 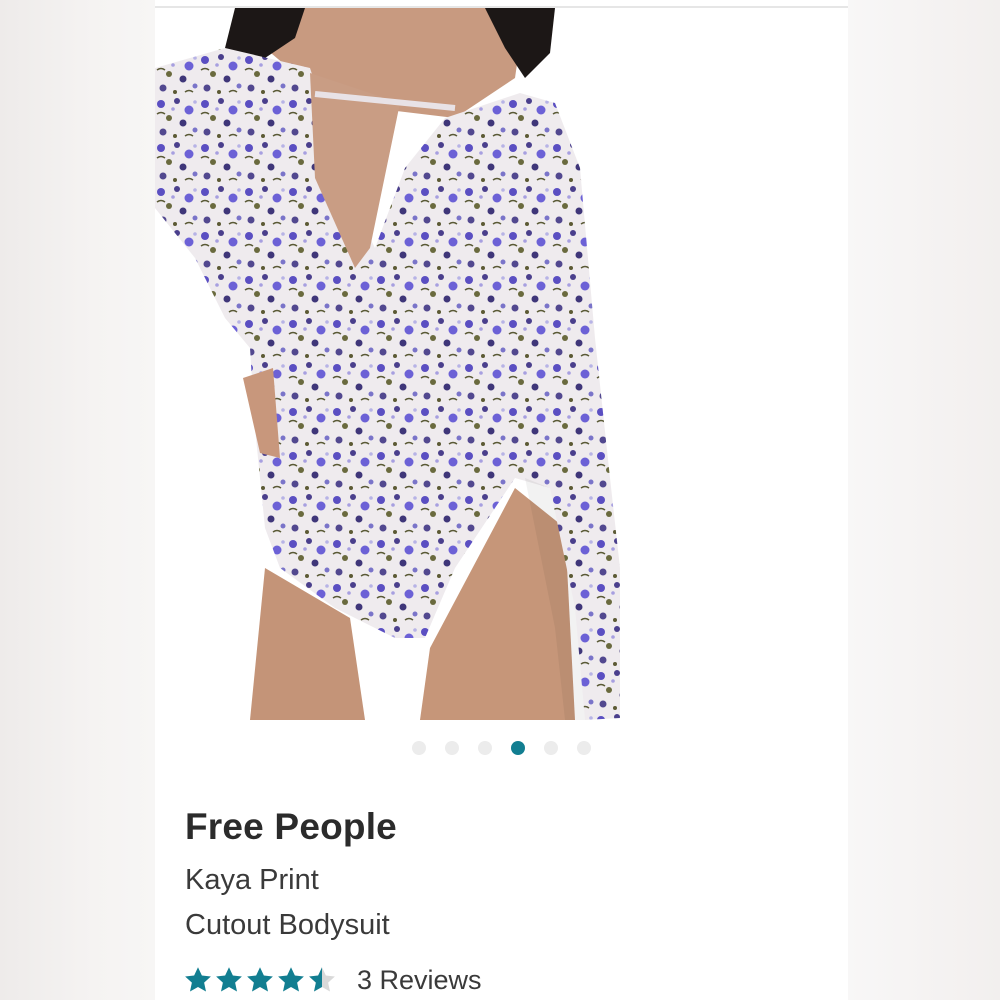 I want to click on reviews-link: 3 Reviews, so click(x=419, y=980).